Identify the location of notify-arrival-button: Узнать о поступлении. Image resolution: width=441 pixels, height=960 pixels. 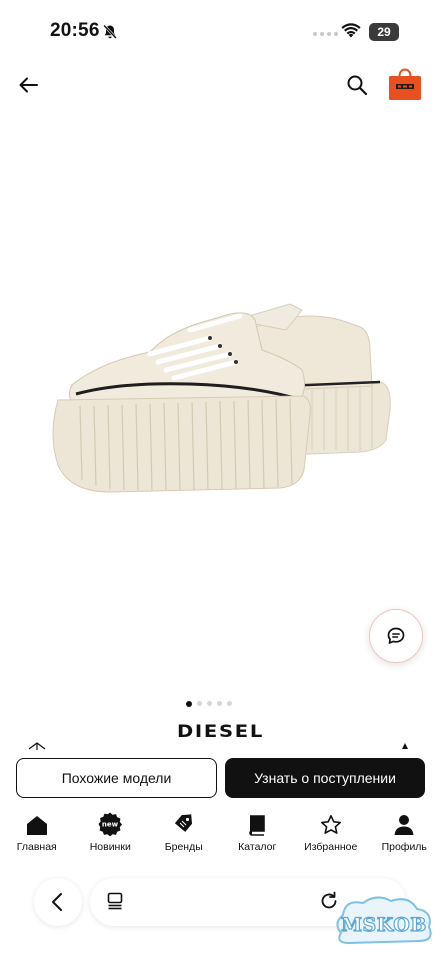
(325, 778).